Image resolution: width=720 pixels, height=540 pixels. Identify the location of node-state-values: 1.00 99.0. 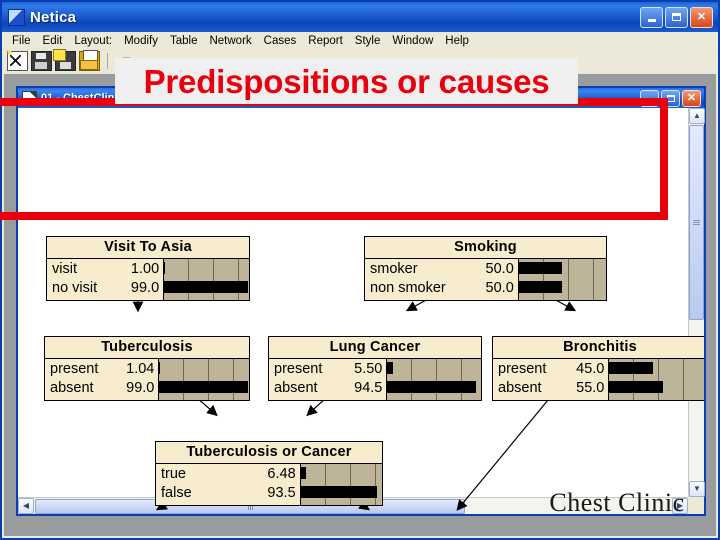
(130, 279).